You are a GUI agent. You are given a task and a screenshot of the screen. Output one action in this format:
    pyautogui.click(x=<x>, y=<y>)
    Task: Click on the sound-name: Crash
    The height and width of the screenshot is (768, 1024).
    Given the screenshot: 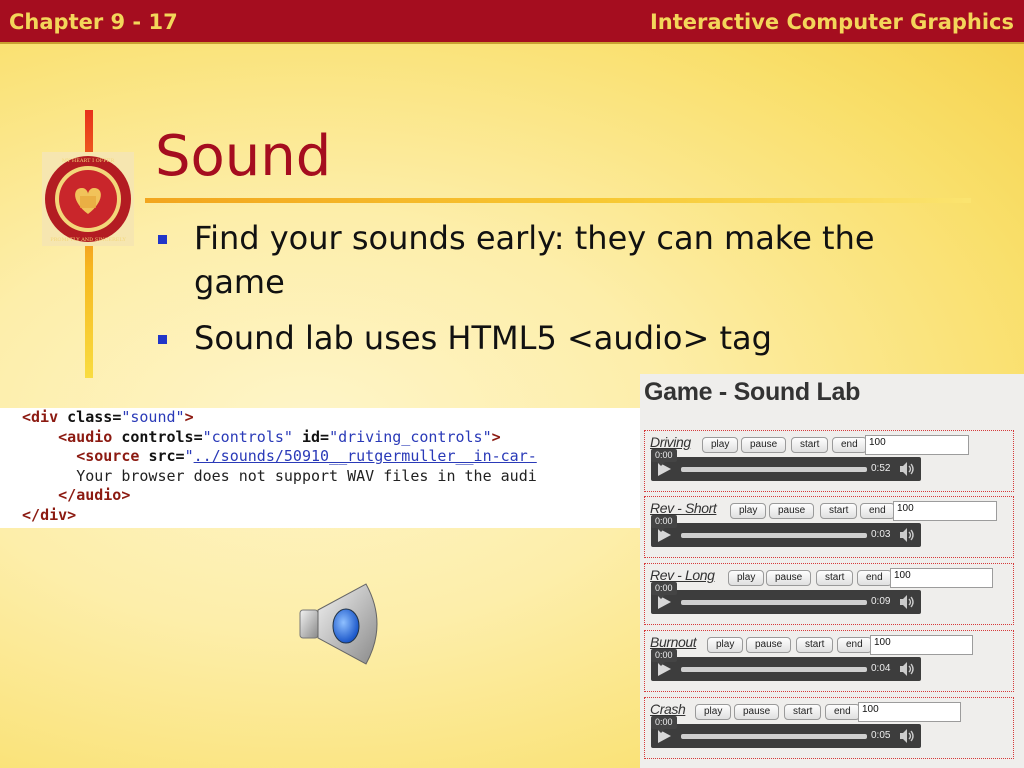 What is the action you would take?
    pyautogui.click(x=668, y=709)
    